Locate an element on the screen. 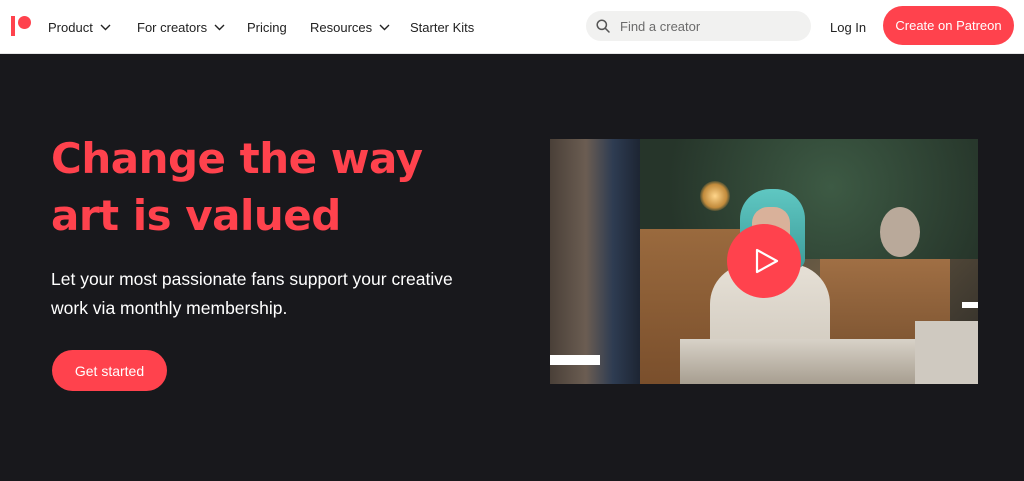 This screenshot has height=481, width=1024. get-started-button: Get started is located at coordinates (109, 370).